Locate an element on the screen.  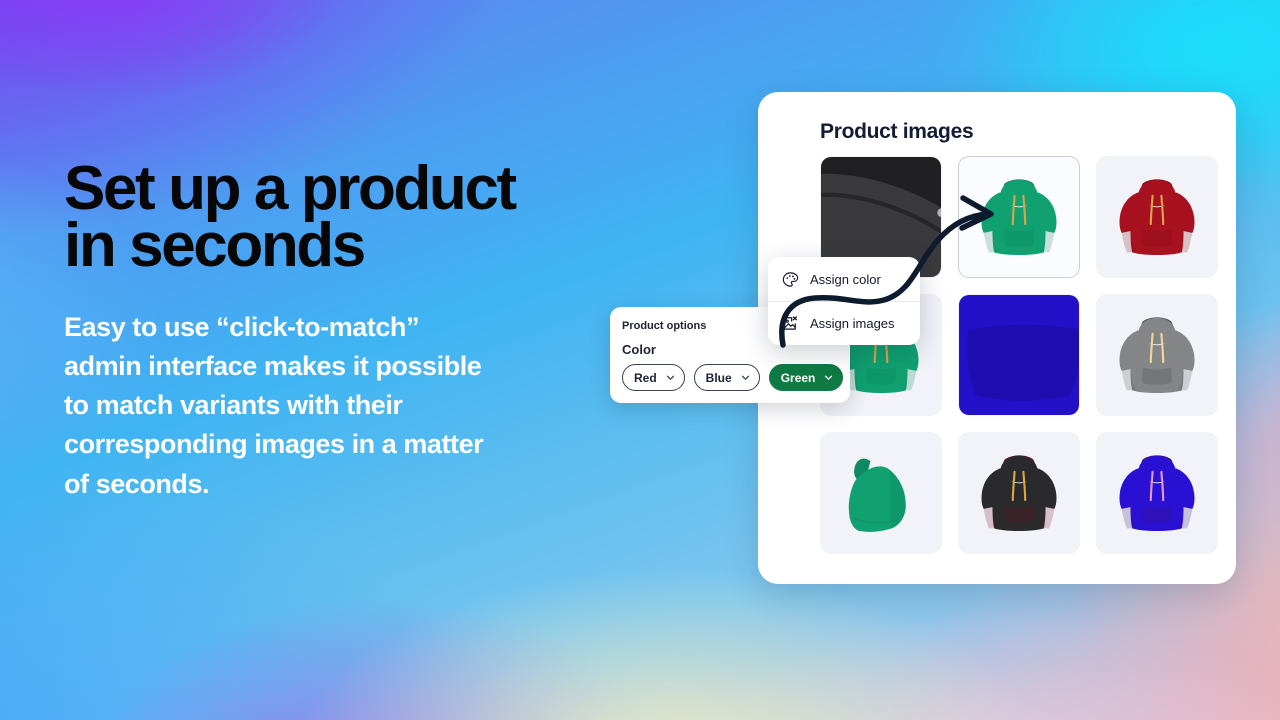
context-menu-item-label: Assign images is located at coordinates (852, 323).